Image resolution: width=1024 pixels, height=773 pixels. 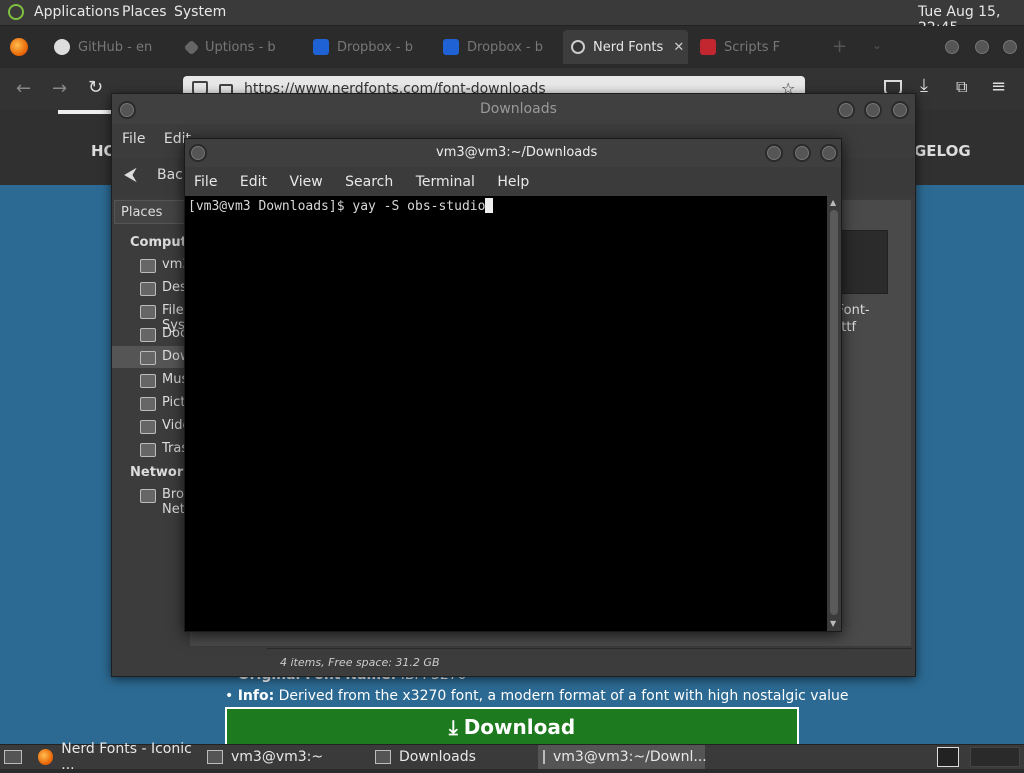 I want to click on show-desktop-icon, so click(x=13, y=757).